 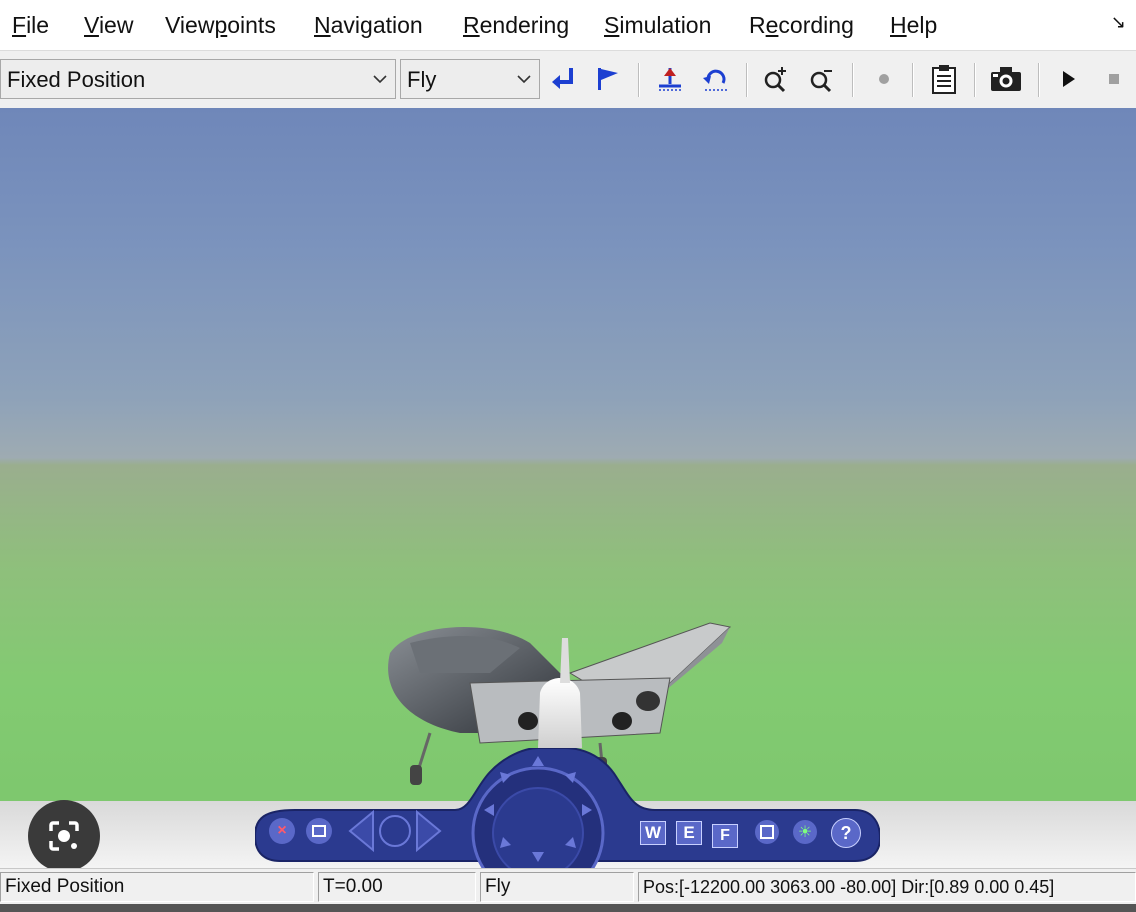 I want to click on return-button, so click(x=564, y=79).